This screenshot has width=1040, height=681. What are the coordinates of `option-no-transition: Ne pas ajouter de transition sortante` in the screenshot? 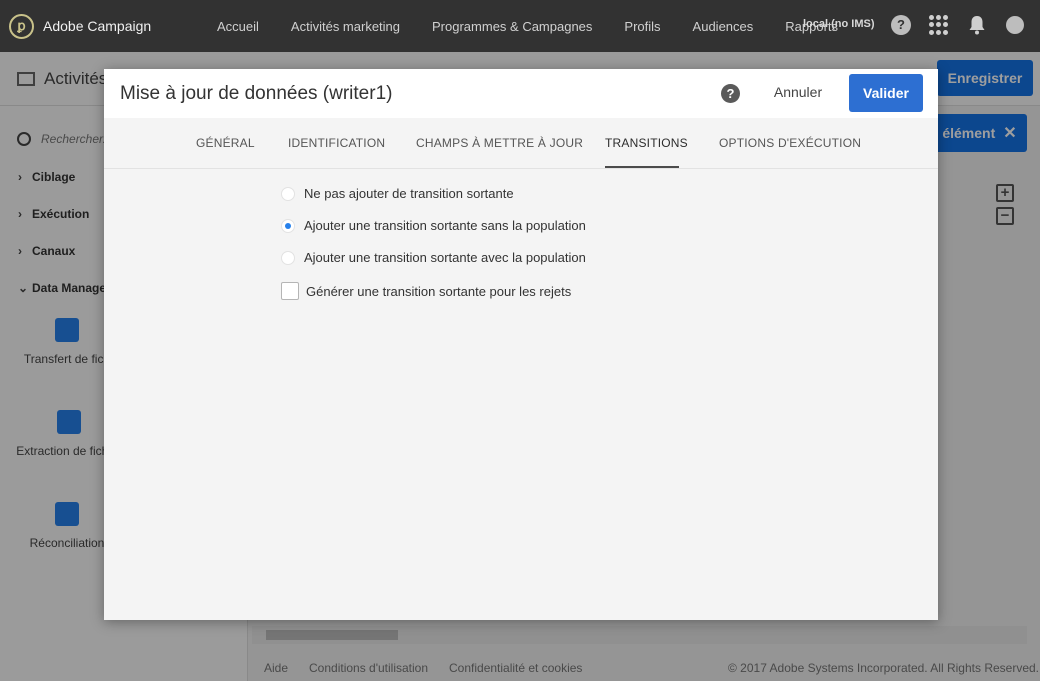 It's located at (397, 193).